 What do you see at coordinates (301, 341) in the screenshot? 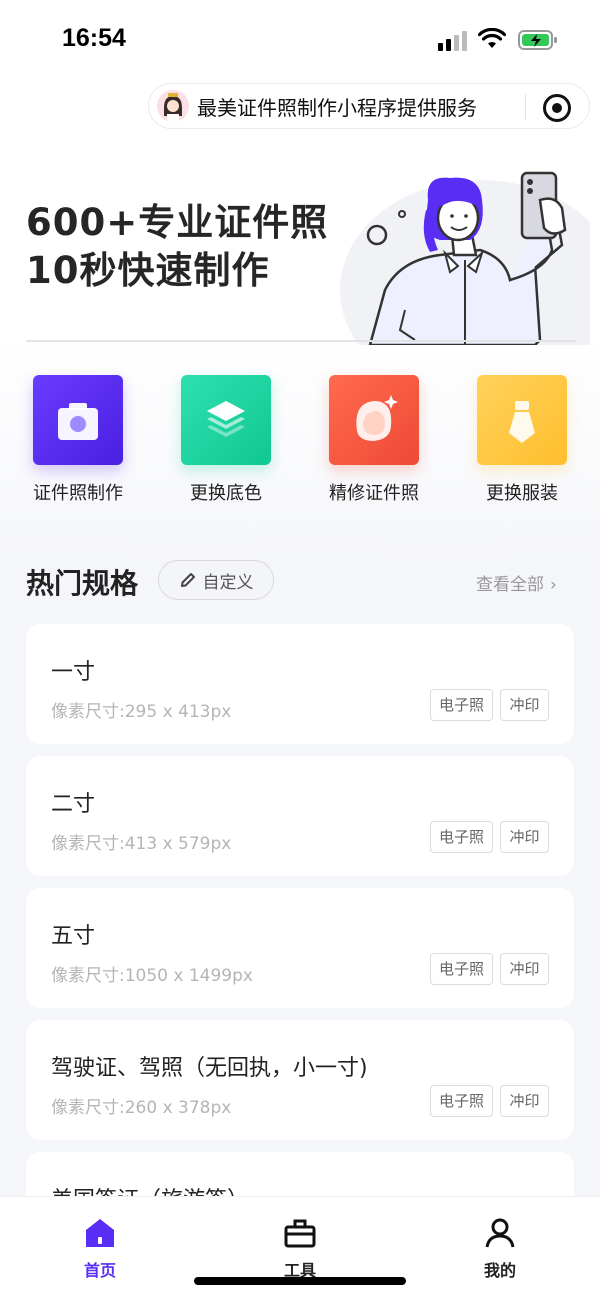
I see `banner-divider` at bounding box center [301, 341].